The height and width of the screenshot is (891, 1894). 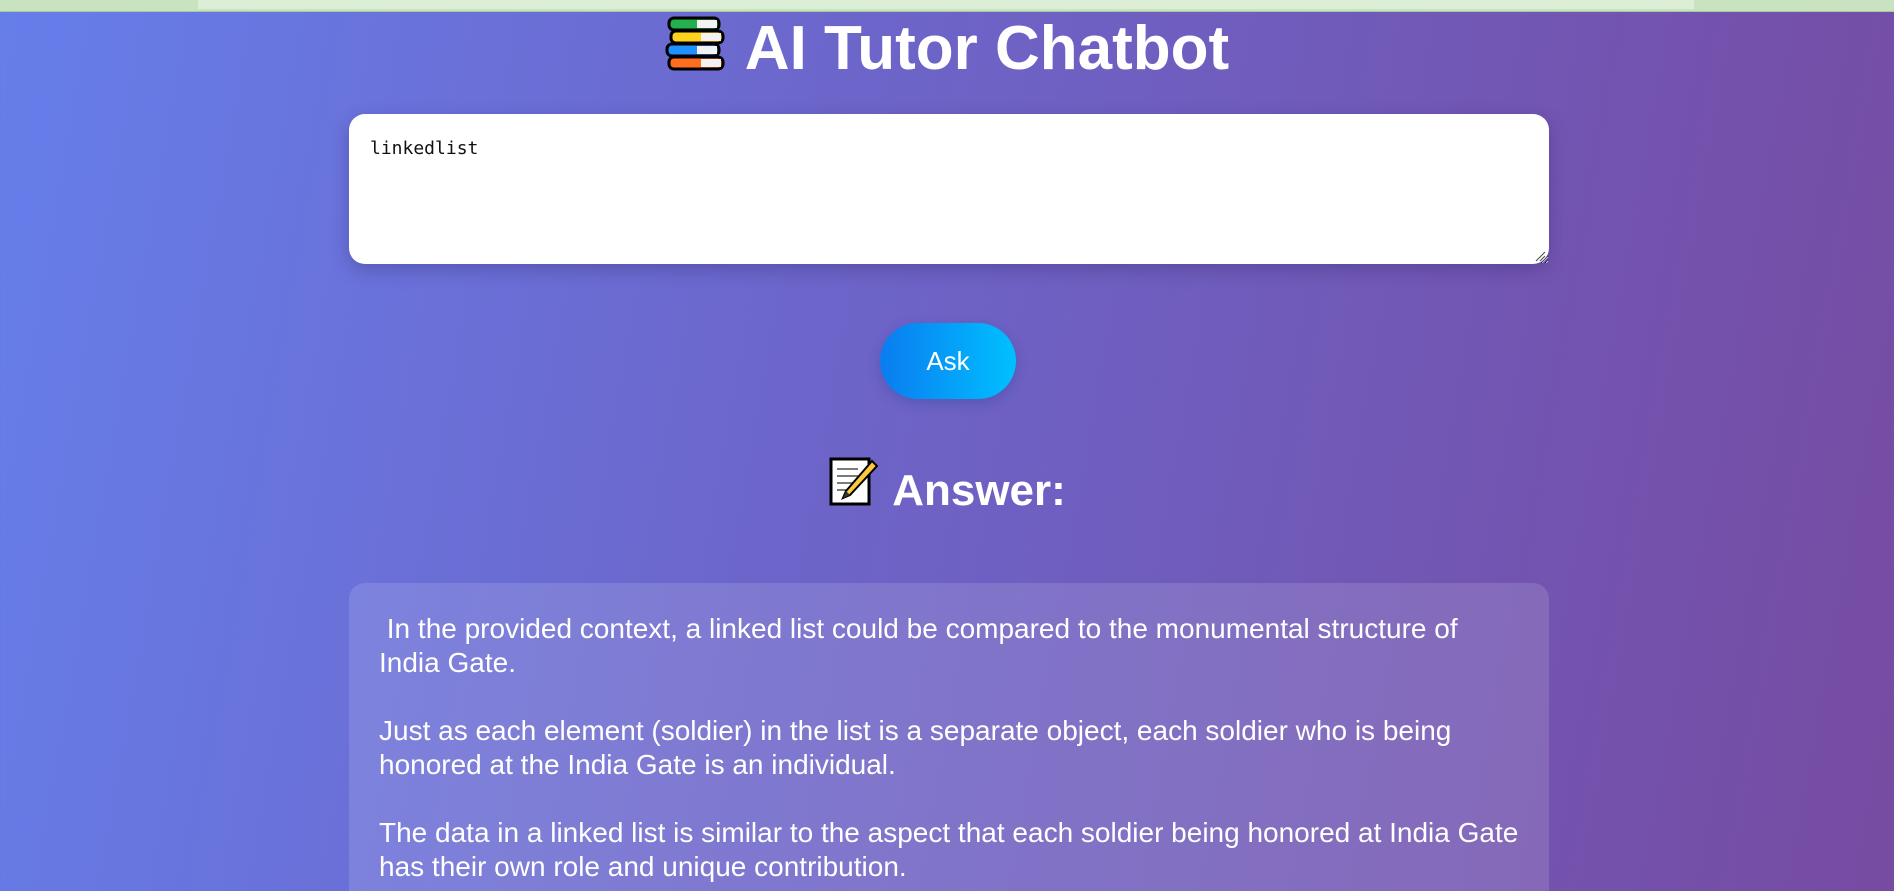 I want to click on page-title: AI Tutor Chatbot, so click(x=947, y=50).